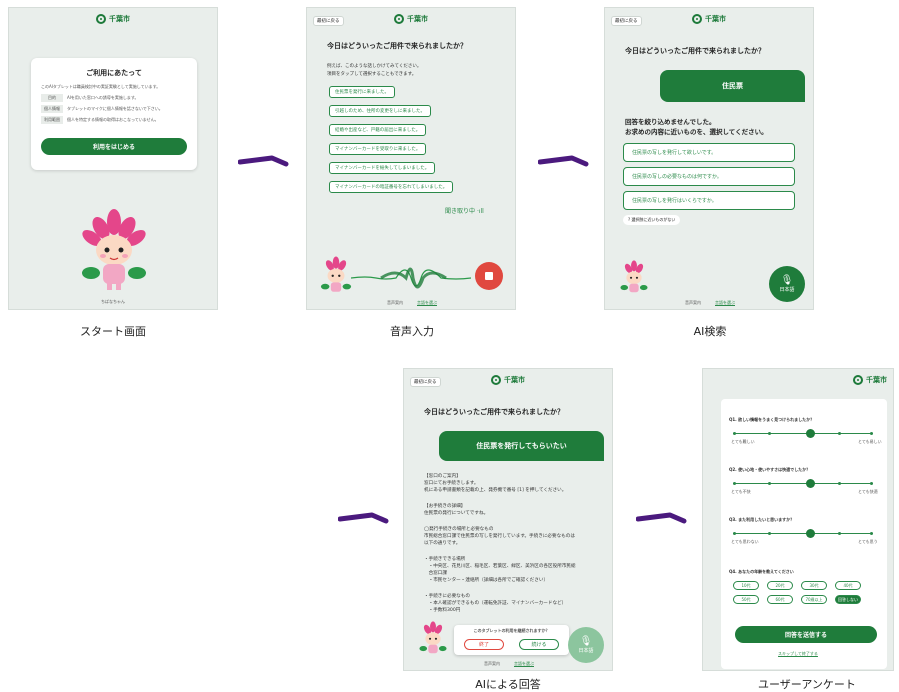  I want to click on suggestion-option: マイナンバーカードを紛失してしまいました。, so click(382, 168).